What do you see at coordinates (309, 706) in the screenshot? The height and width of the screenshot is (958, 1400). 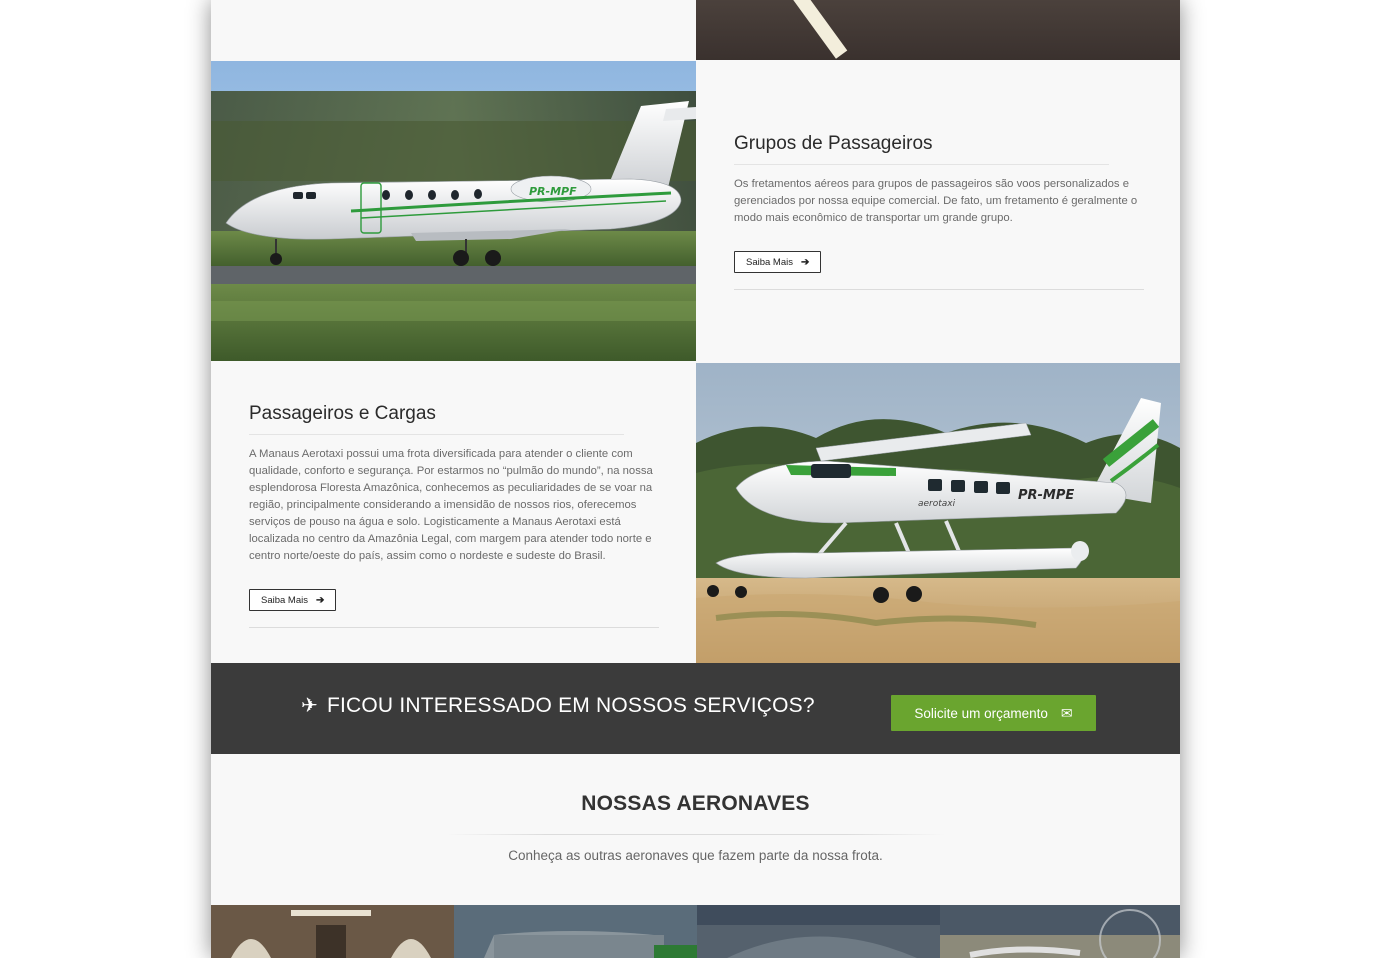 I see `plane-icon: ✈` at bounding box center [309, 706].